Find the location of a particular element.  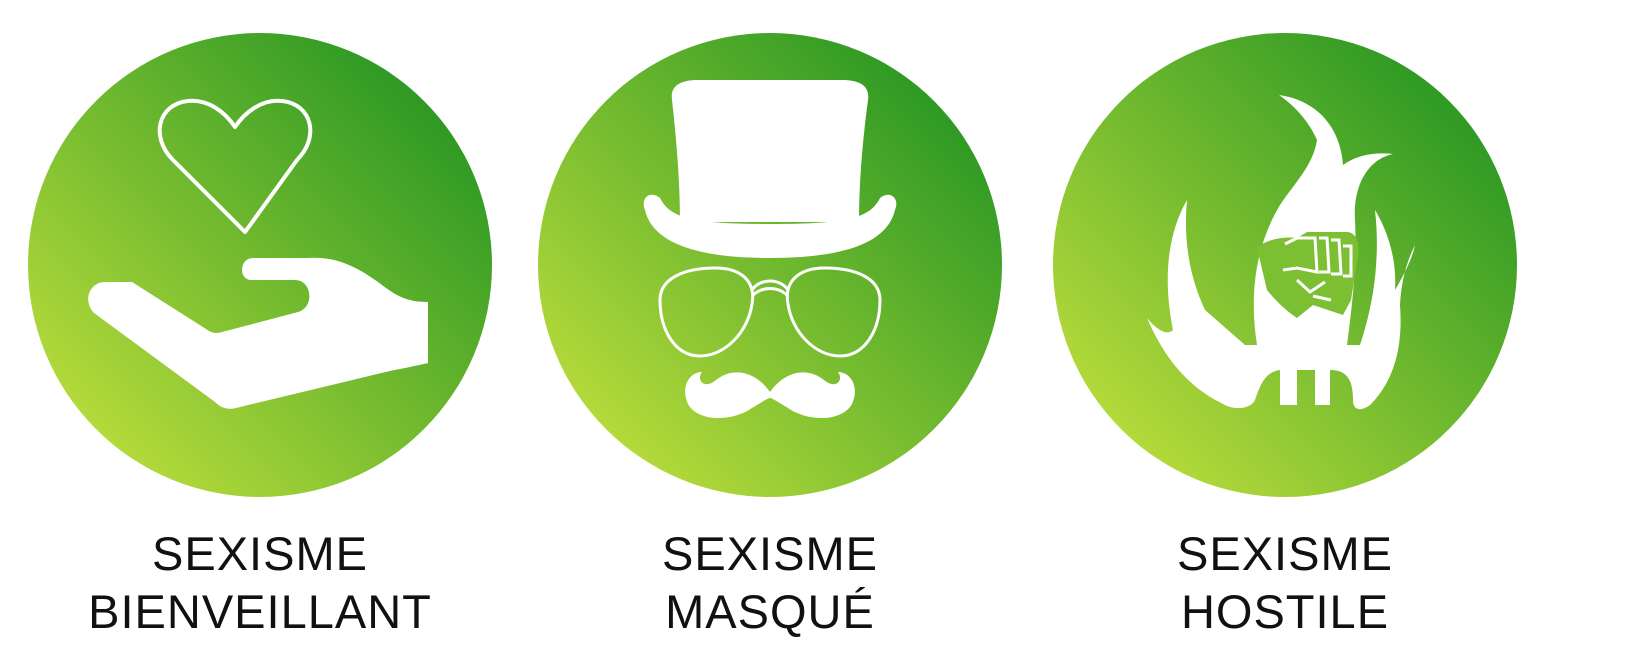

caption-benevolent: SEXISME BIENVEILLANT is located at coordinates (260, 583).